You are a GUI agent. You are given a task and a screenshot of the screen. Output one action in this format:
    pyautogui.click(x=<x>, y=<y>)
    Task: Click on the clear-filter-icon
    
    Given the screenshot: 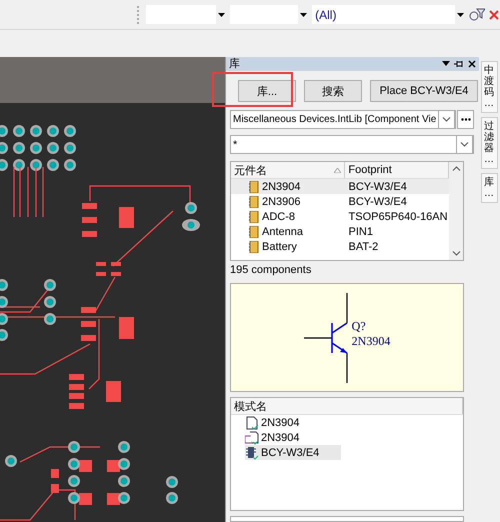 What is the action you would take?
    pyautogui.click(x=494, y=14)
    